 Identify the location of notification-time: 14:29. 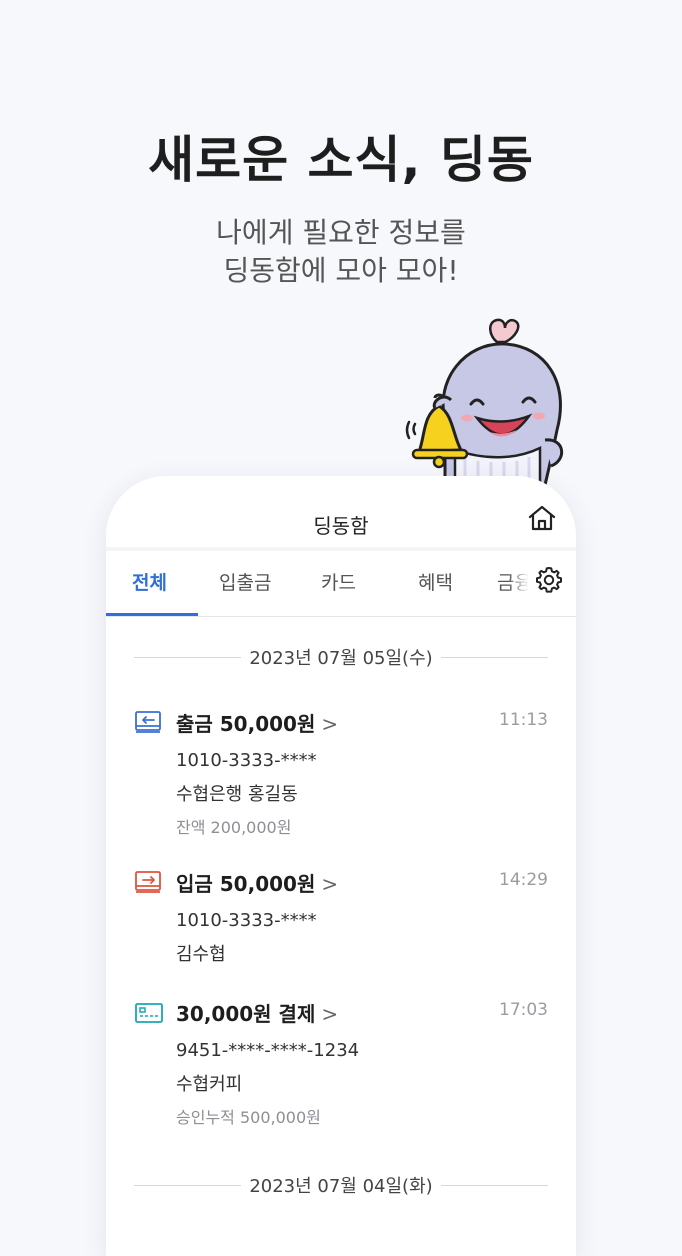
(523, 880).